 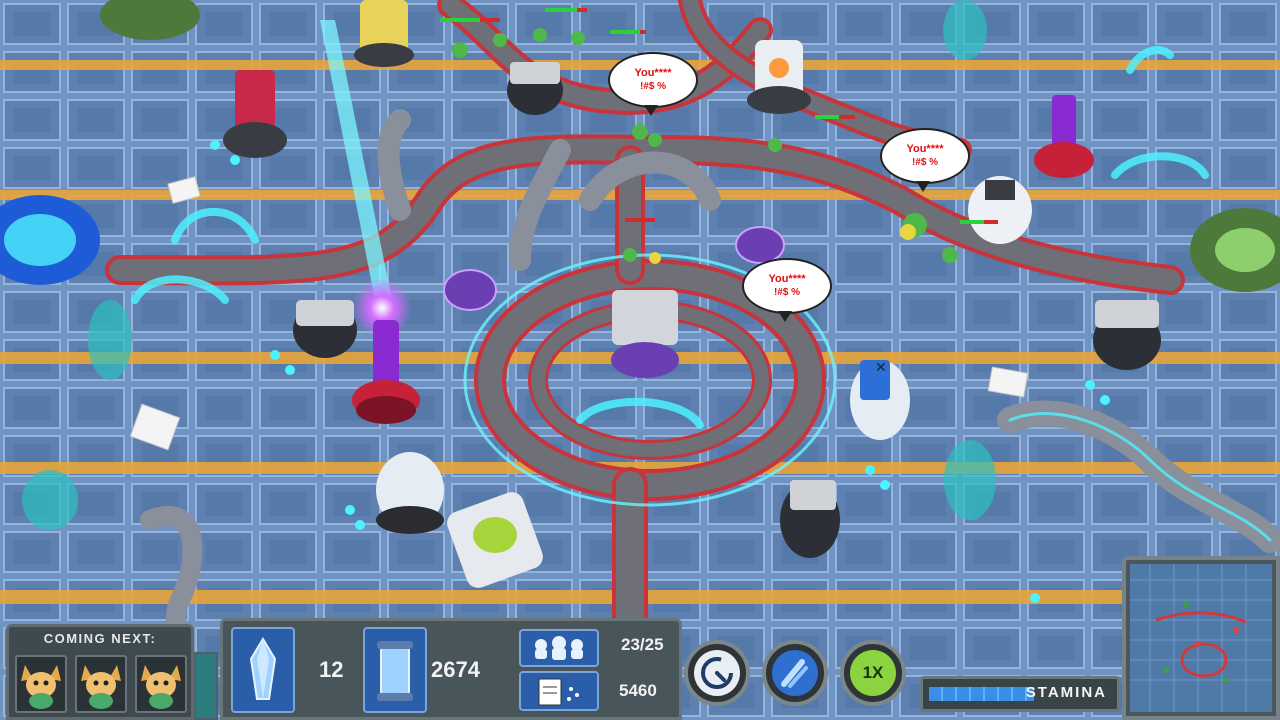 I want to click on dome-tower-right: ✕, so click(x=880, y=400).